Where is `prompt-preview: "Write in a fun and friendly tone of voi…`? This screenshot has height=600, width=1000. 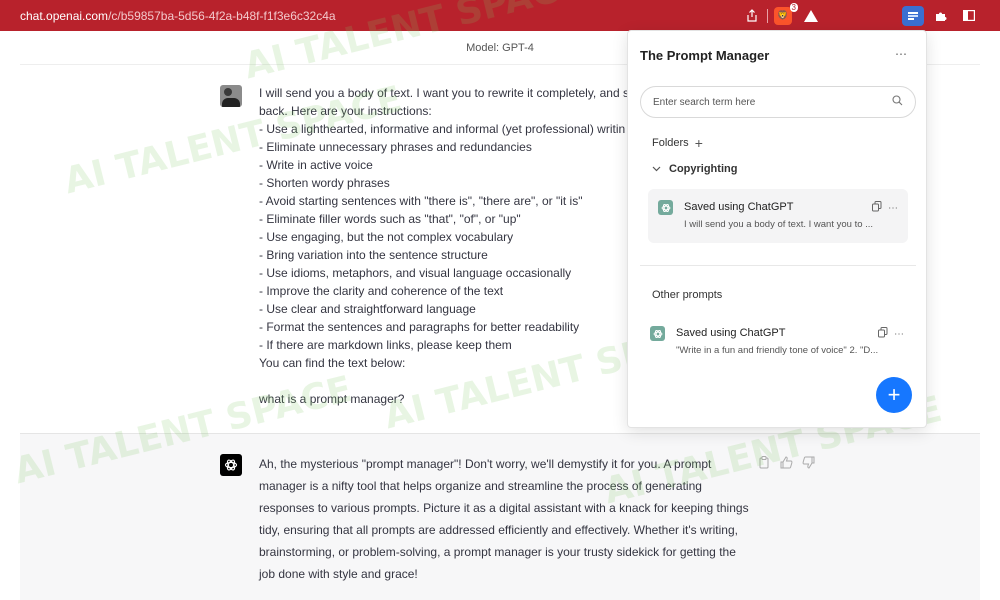 prompt-preview: "Write in a fun and friendly tone of voi… is located at coordinates (777, 350).